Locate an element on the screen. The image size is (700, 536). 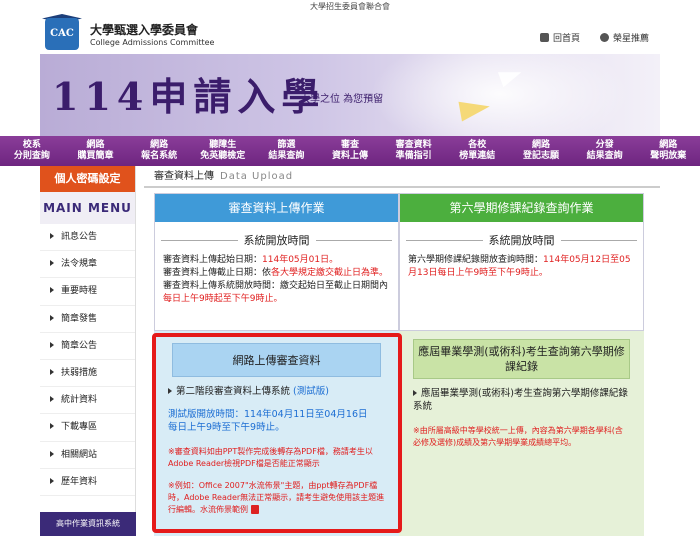
sidebar-item: 歷年資料 is located at coordinates (87, 482).